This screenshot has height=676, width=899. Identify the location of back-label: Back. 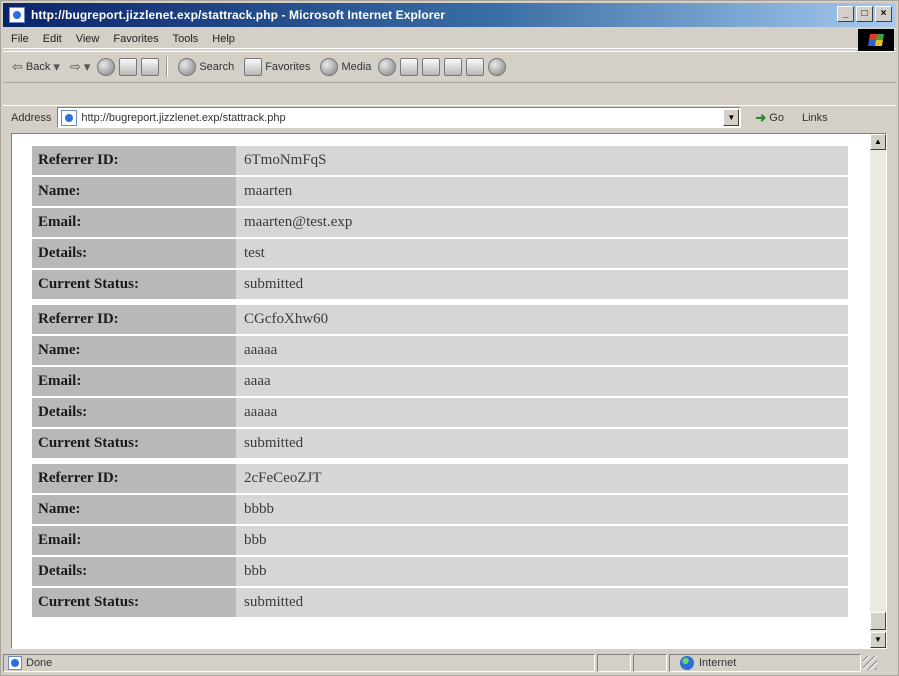
(38, 67).